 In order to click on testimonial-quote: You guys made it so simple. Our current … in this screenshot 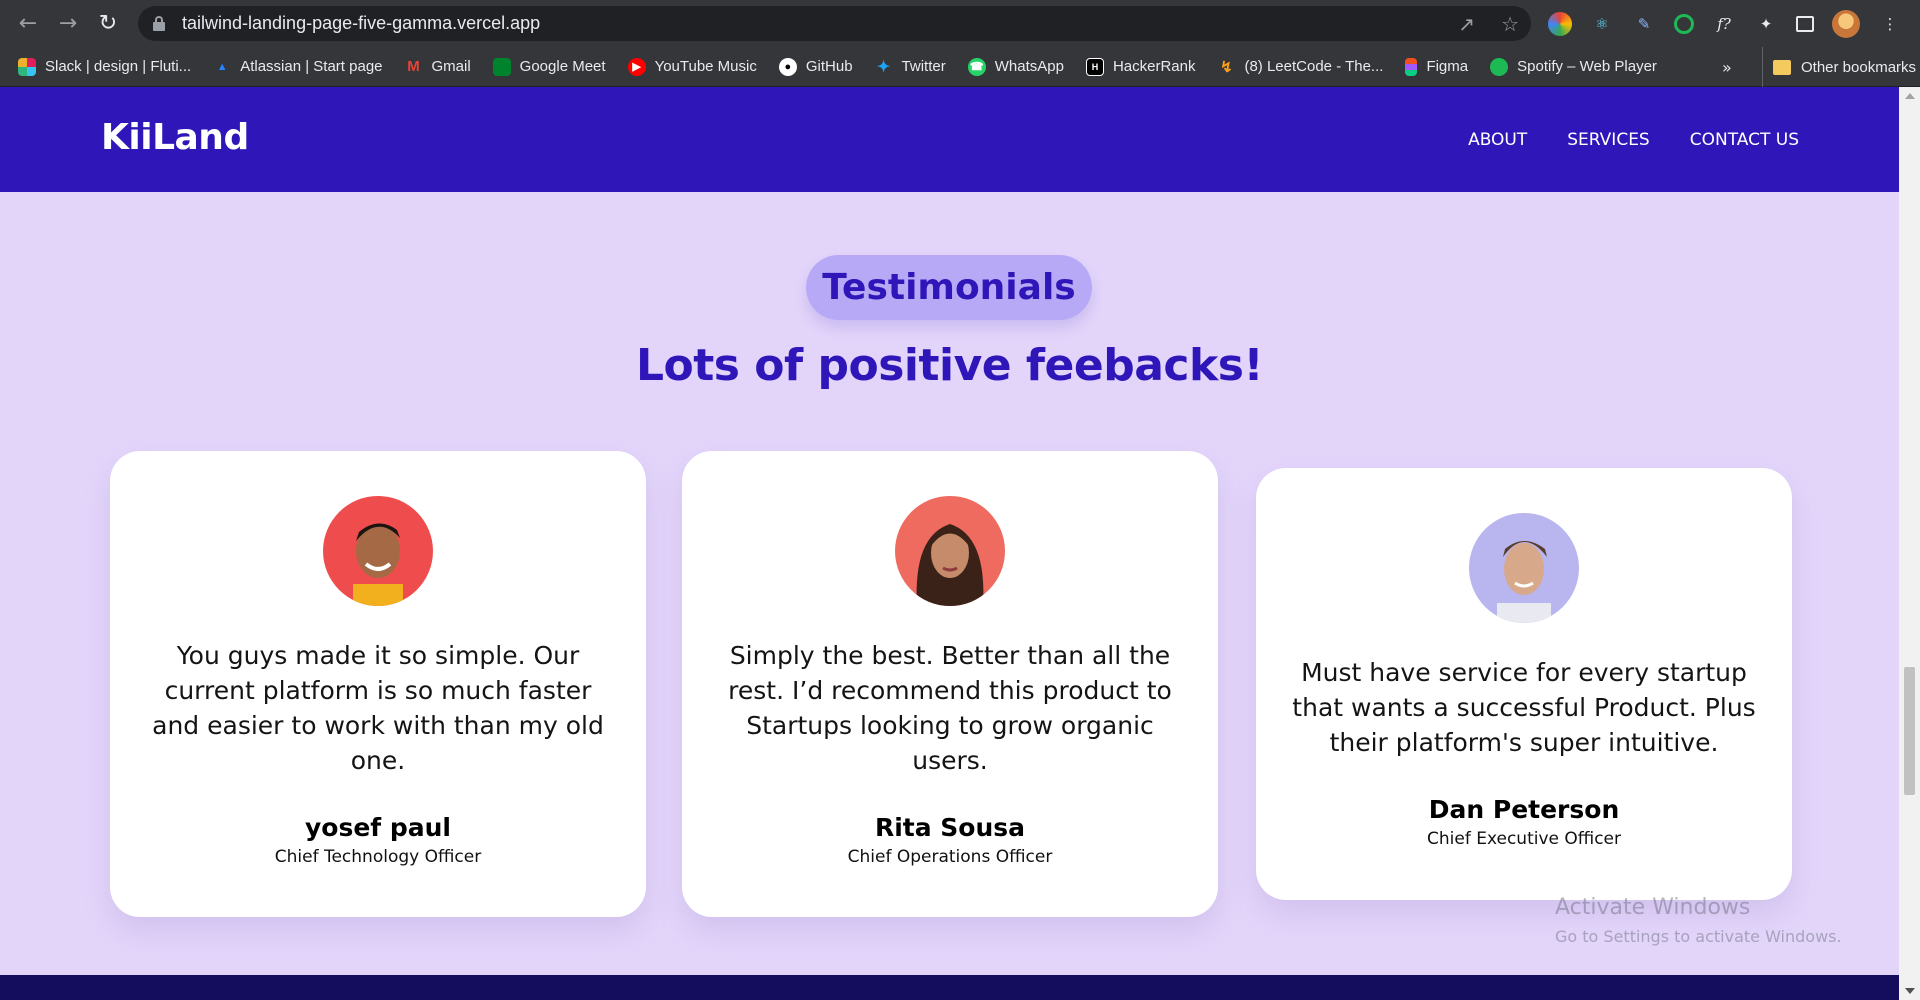, I will do `click(378, 708)`.